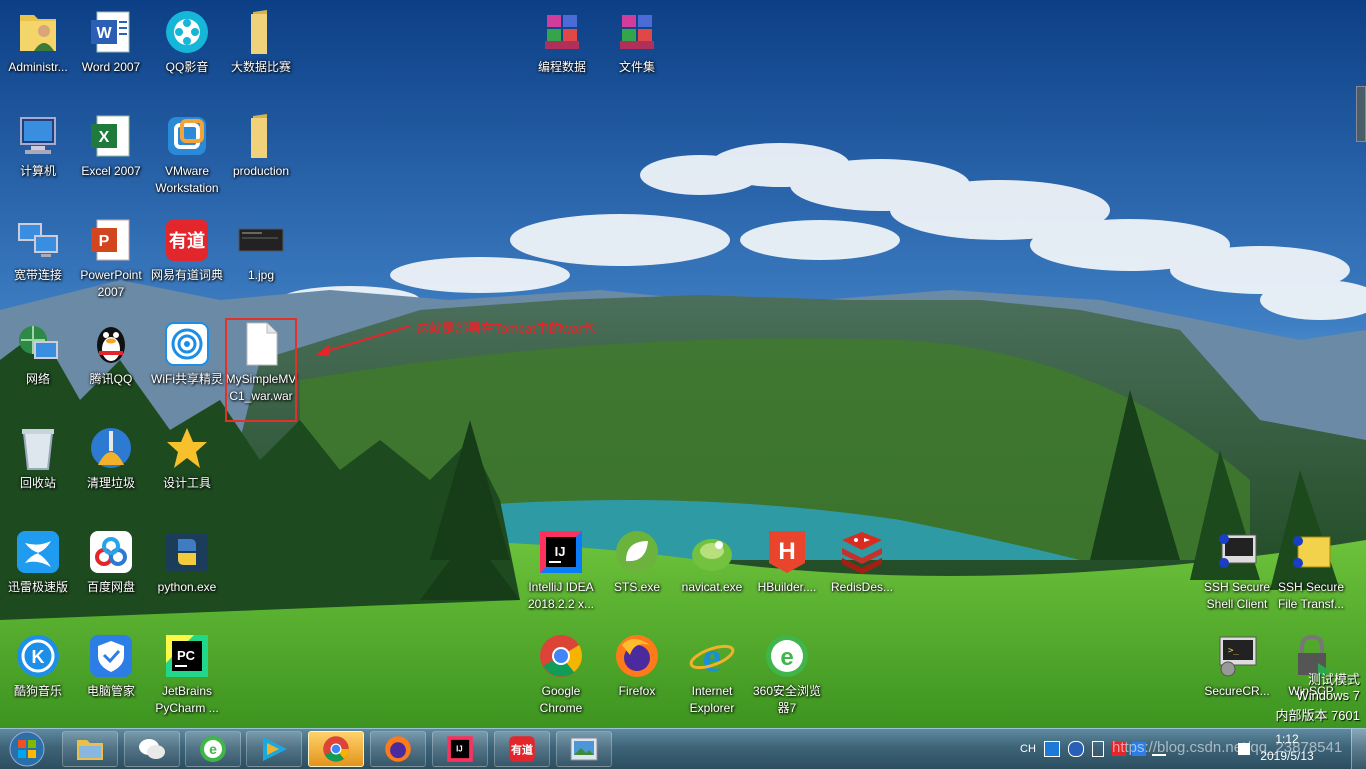 This screenshot has width=1366, height=769. I want to click on icon-powerpoint-2007: P PowerPoint 2007, so click(111, 262).